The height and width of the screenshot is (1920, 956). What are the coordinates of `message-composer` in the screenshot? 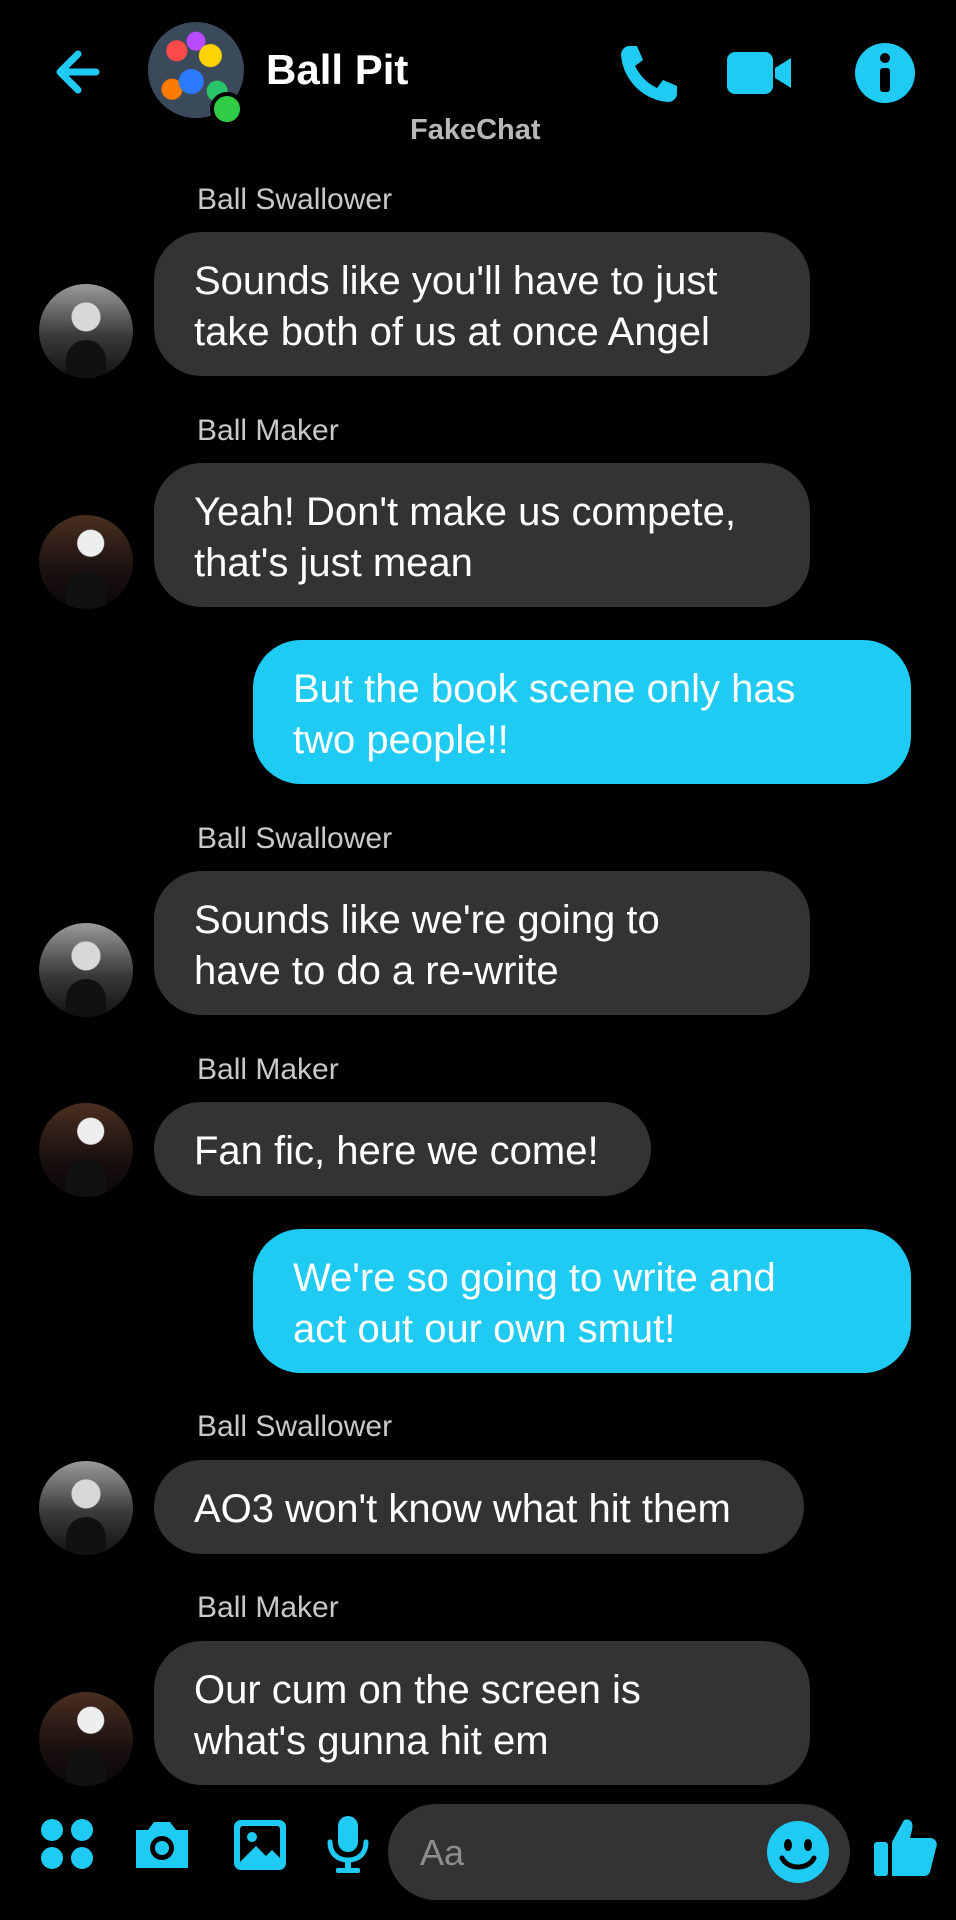 It's located at (478, 1855).